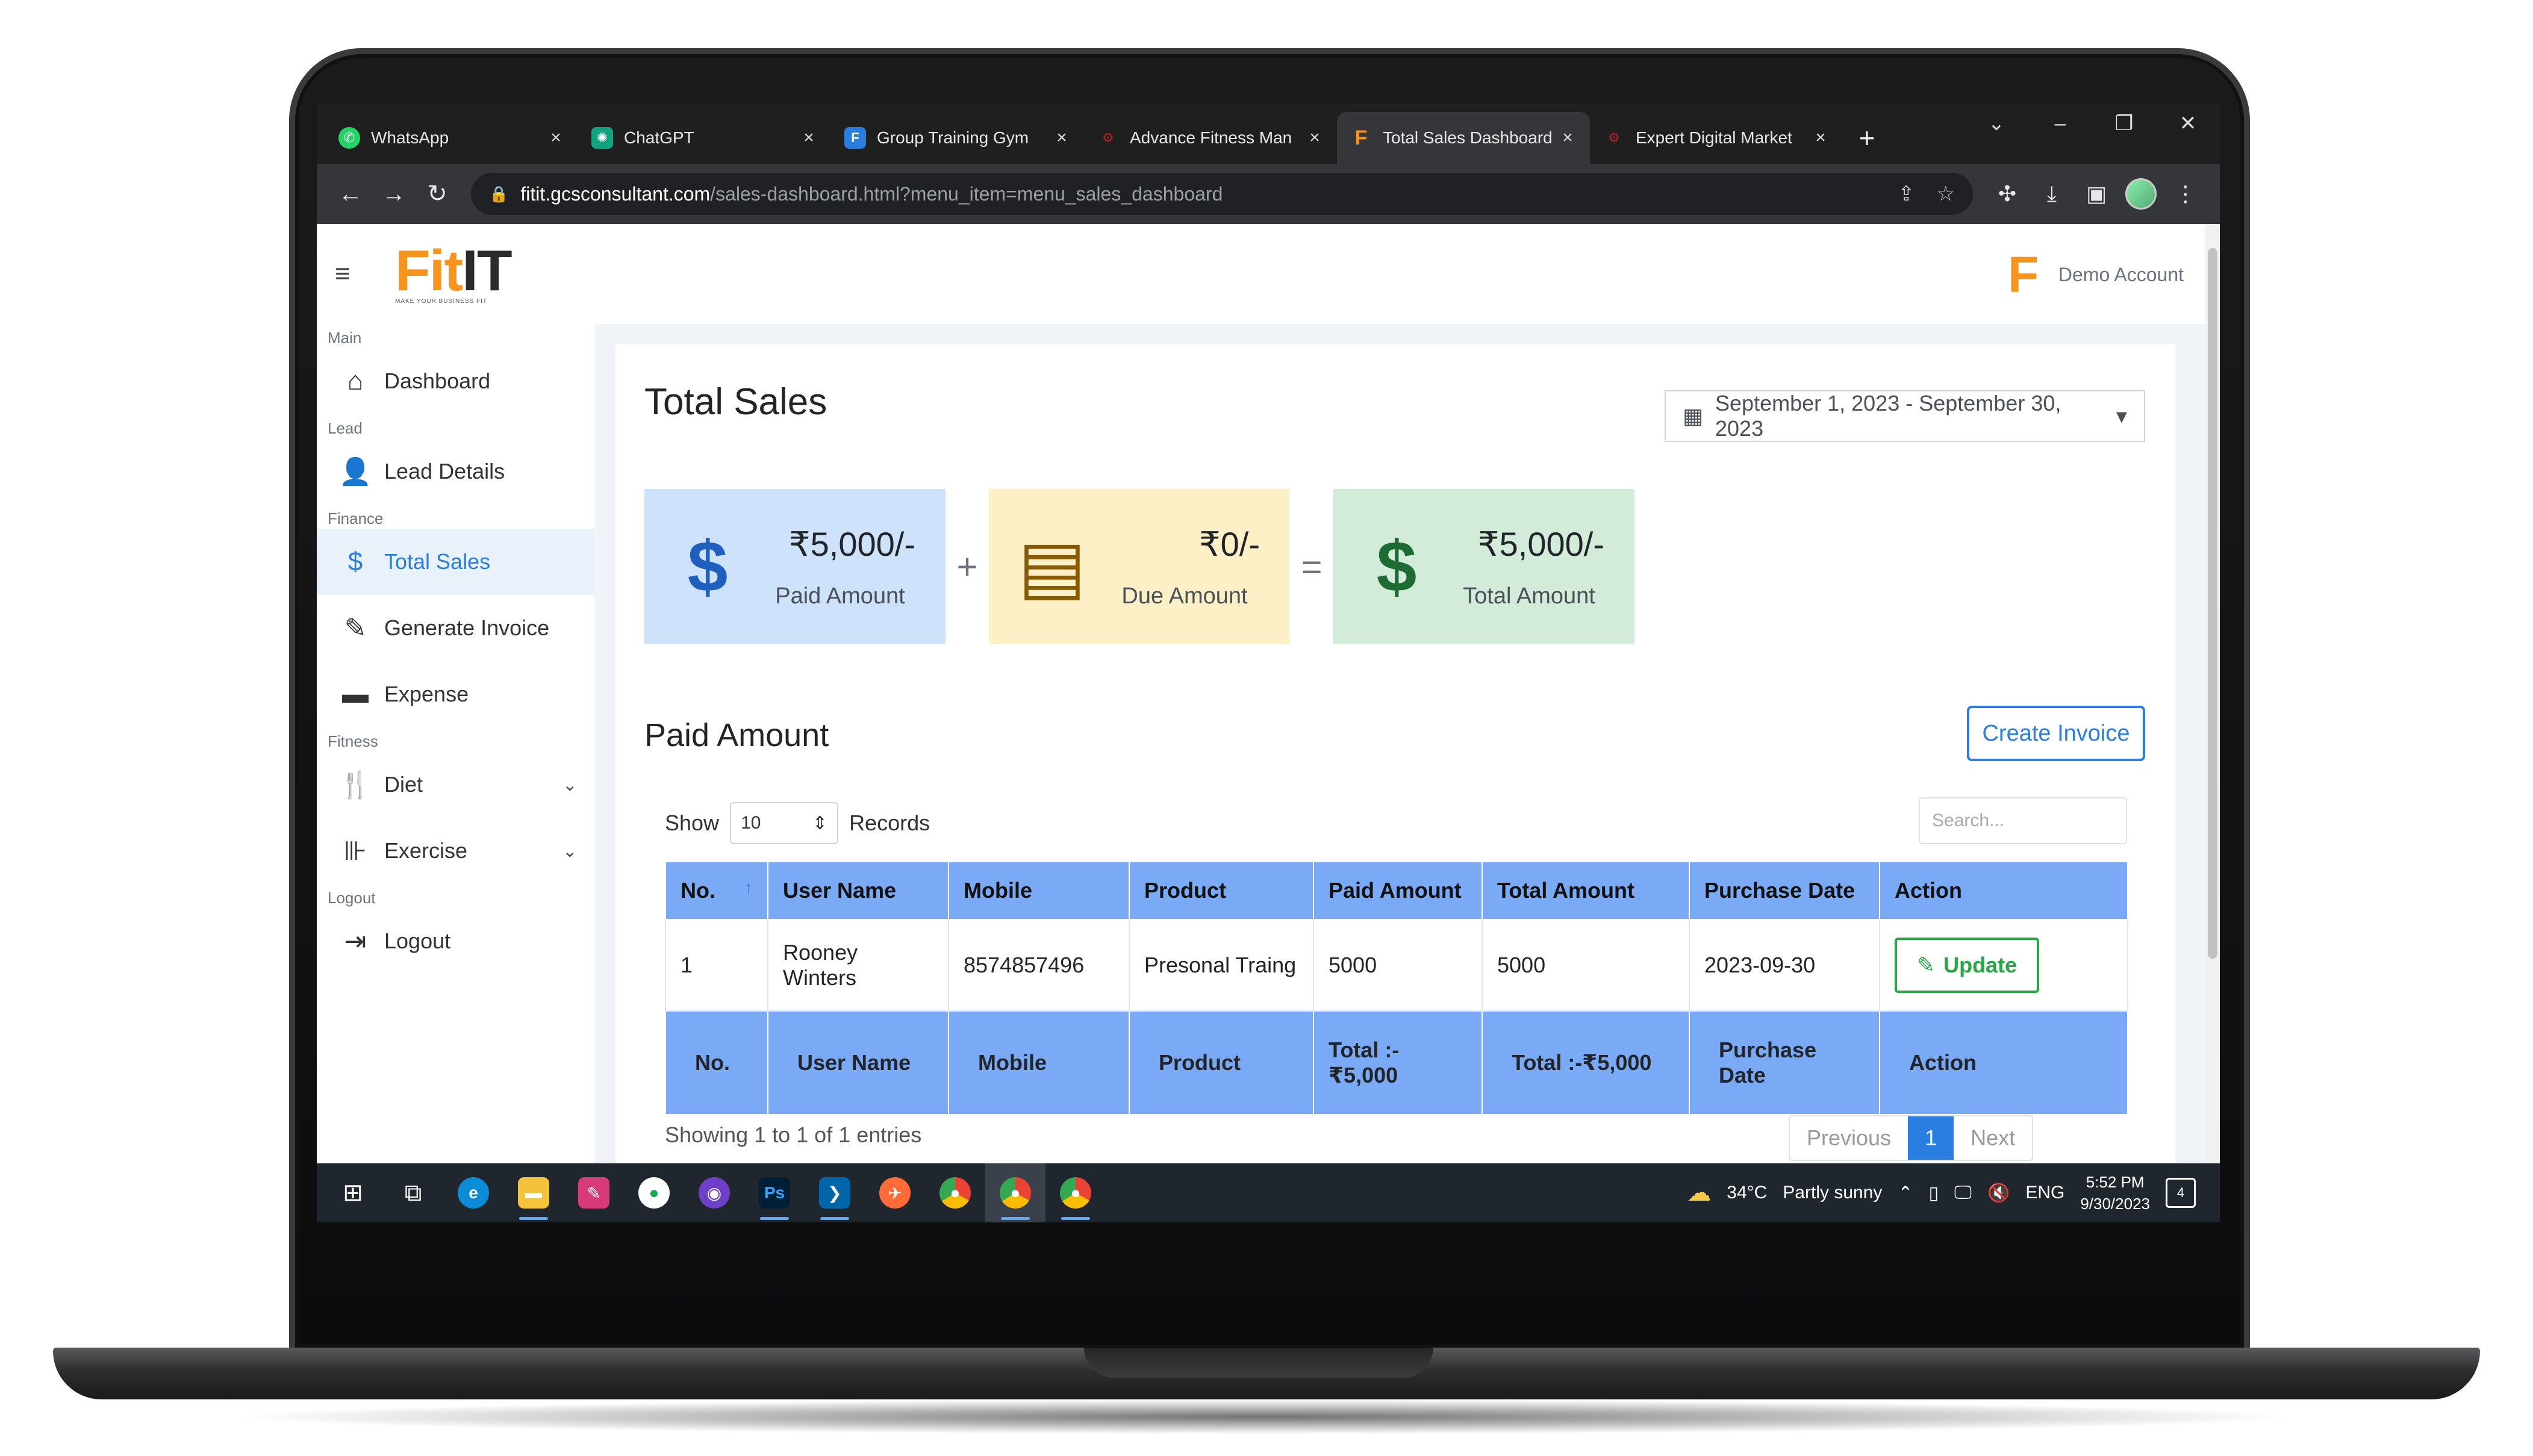 The height and width of the screenshot is (1456, 2533). What do you see at coordinates (1963, 1193) in the screenshot?
I see `network-icon: 🖵` at bounding box center [1963, 1193].